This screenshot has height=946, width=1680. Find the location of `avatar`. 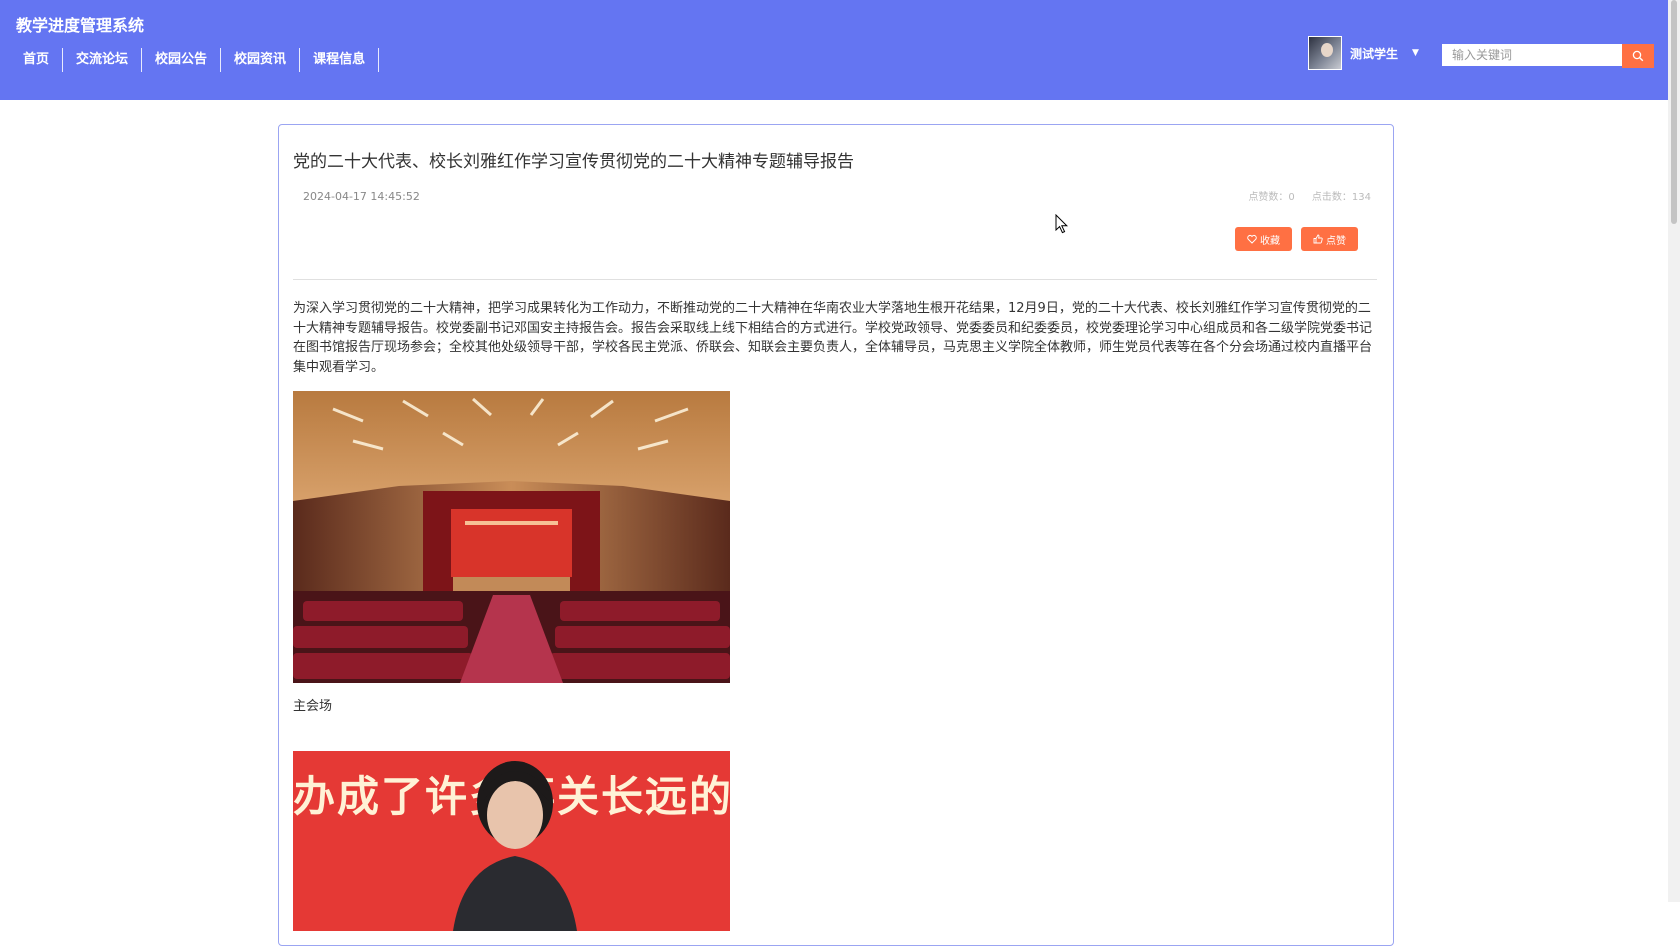

avatar is located at coordinates (1325, 53).